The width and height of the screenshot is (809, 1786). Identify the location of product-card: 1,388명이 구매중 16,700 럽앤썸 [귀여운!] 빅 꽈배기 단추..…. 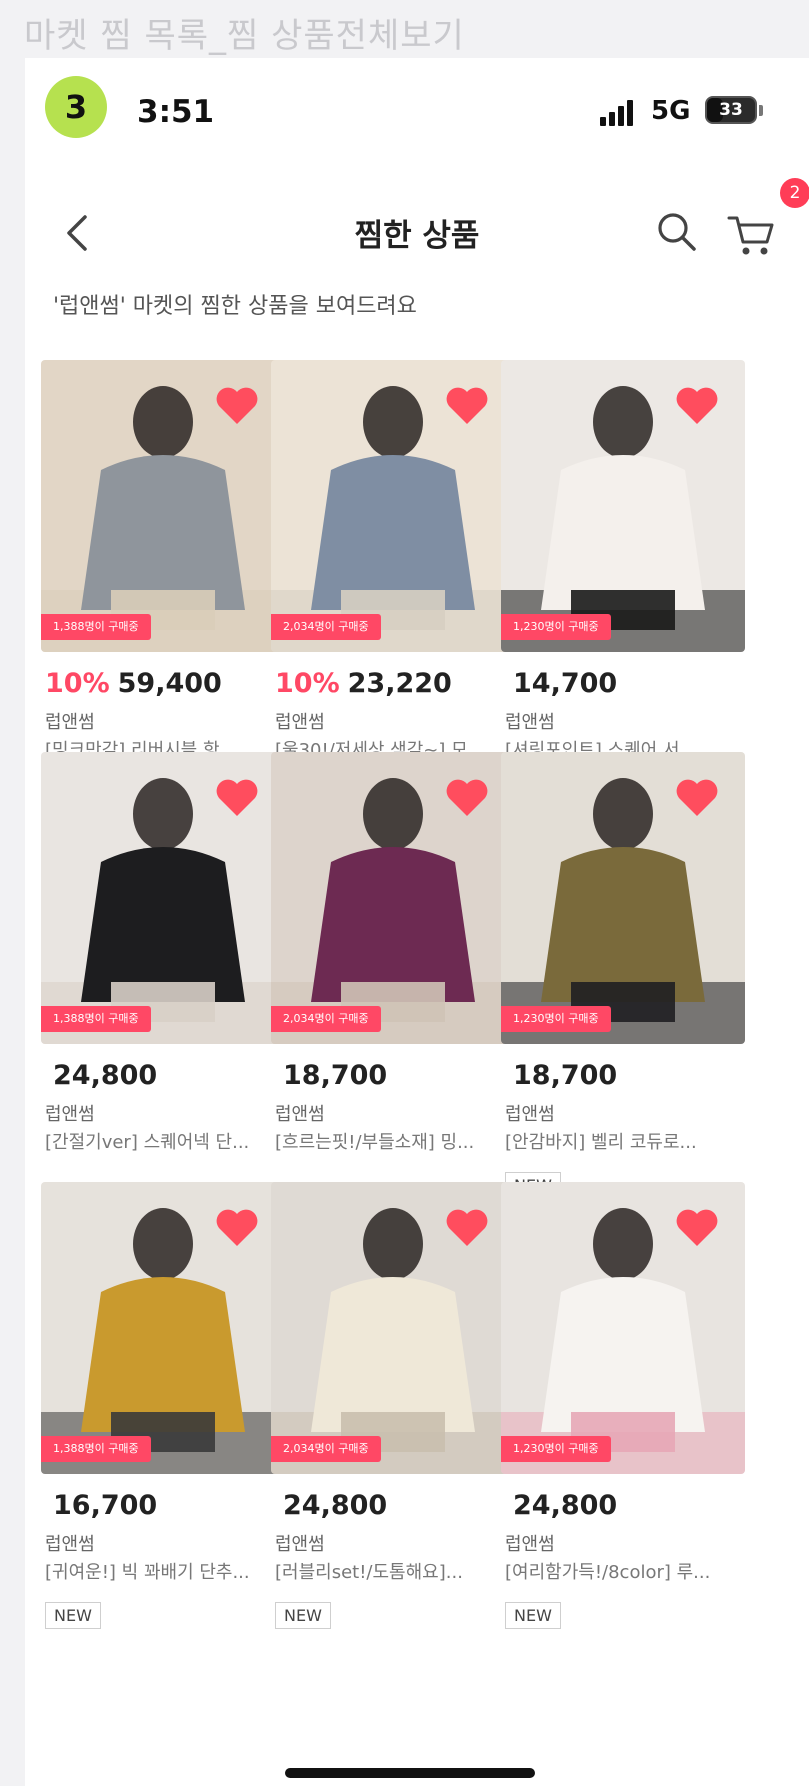
(163, 1412).